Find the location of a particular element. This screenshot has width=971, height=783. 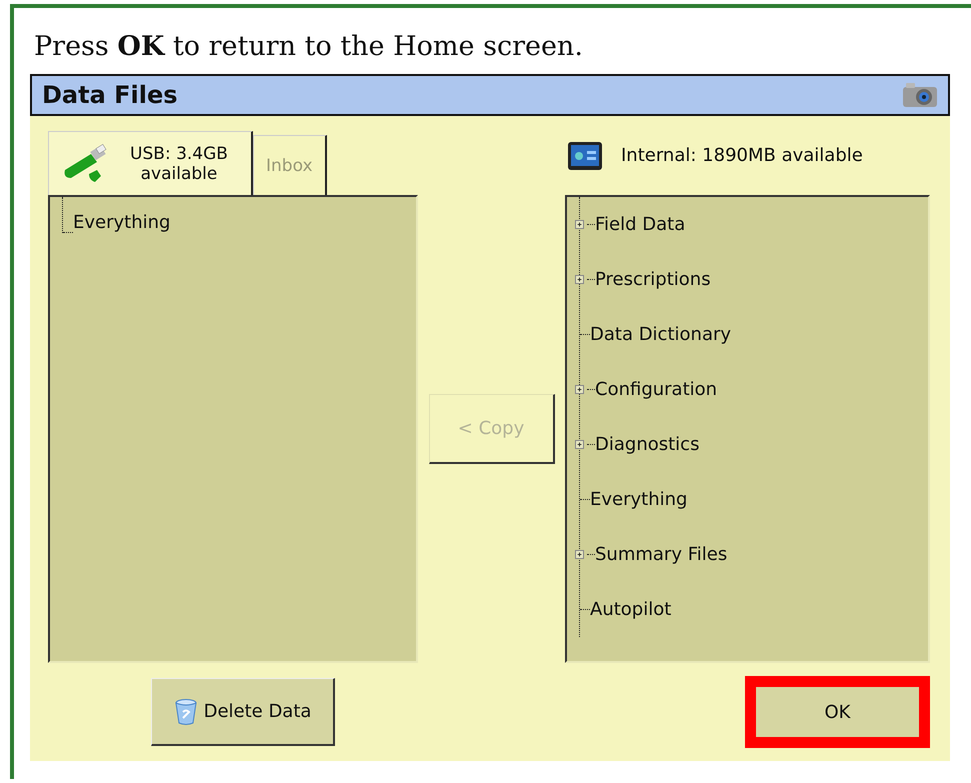

ok-button: OK is located at coordinates (837, 712).